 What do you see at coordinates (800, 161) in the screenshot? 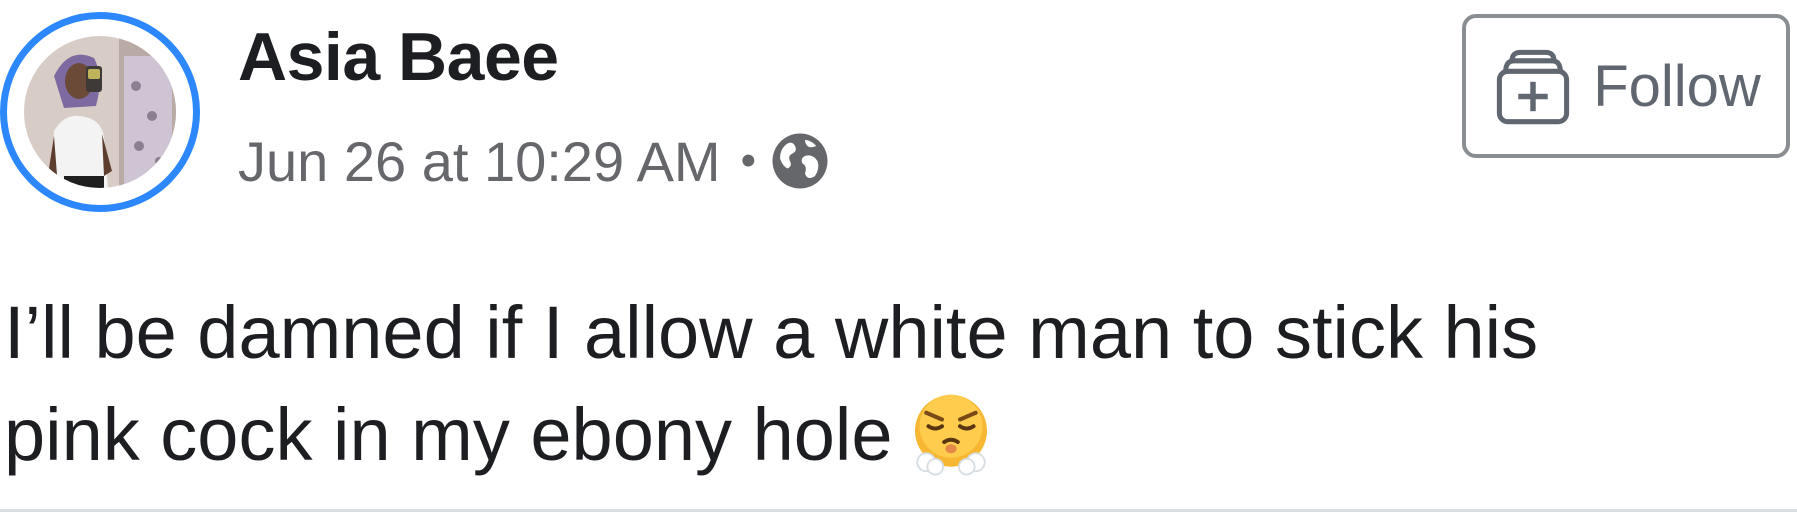
I see `globe-icon` at bounding box center [800, 161].